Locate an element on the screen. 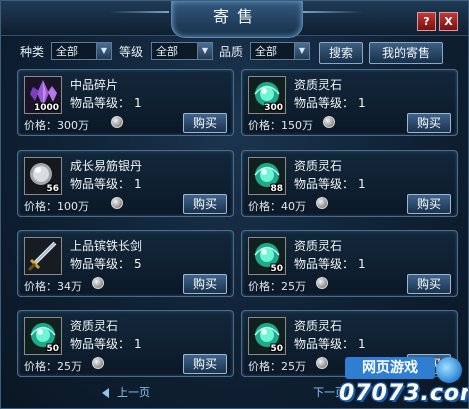 This screenshot has height=409, width=469. title-ornament-right is located at coordinates (333, 12).